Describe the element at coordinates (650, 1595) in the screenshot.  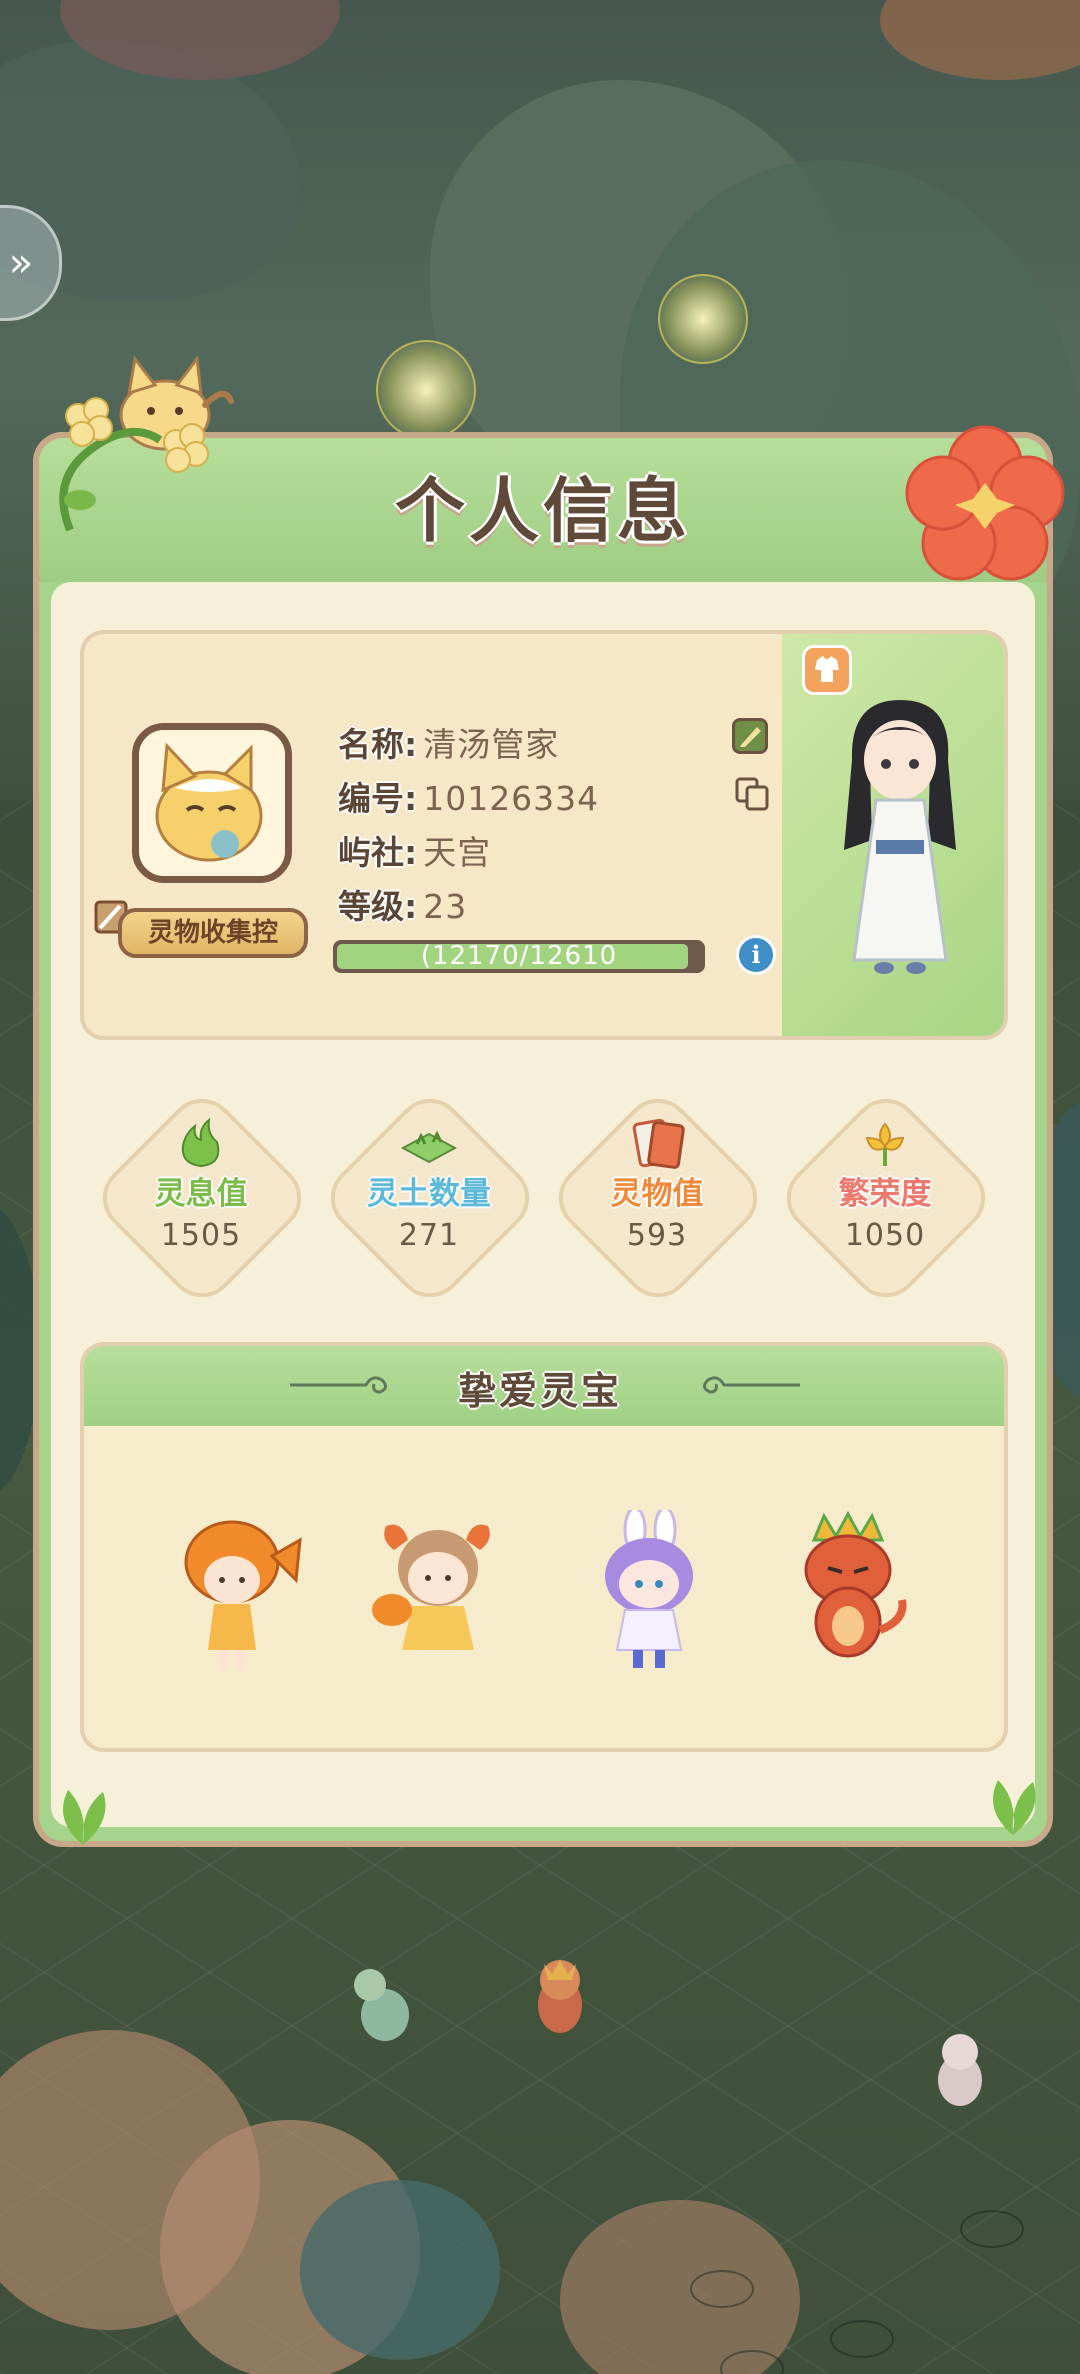
I see `bunny-ear-girl-pet-icon` at that location.